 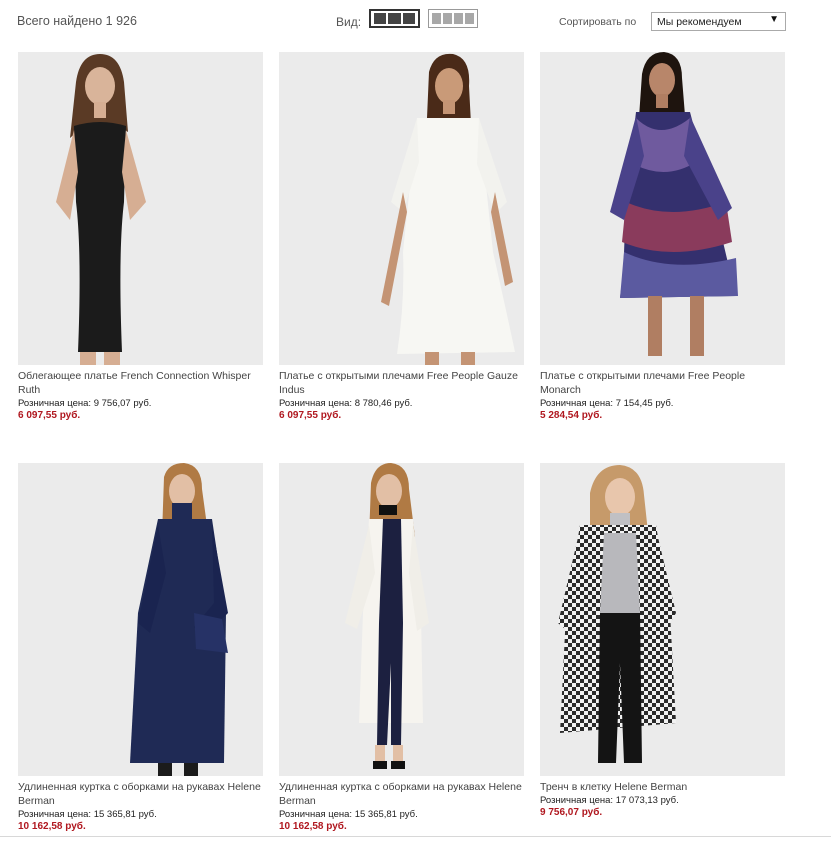 What do you see at coordinates (647, 800) in the screenshot?
I see `retail-price-value: 17 073,13 руб.` at bounding box center [647, 800].